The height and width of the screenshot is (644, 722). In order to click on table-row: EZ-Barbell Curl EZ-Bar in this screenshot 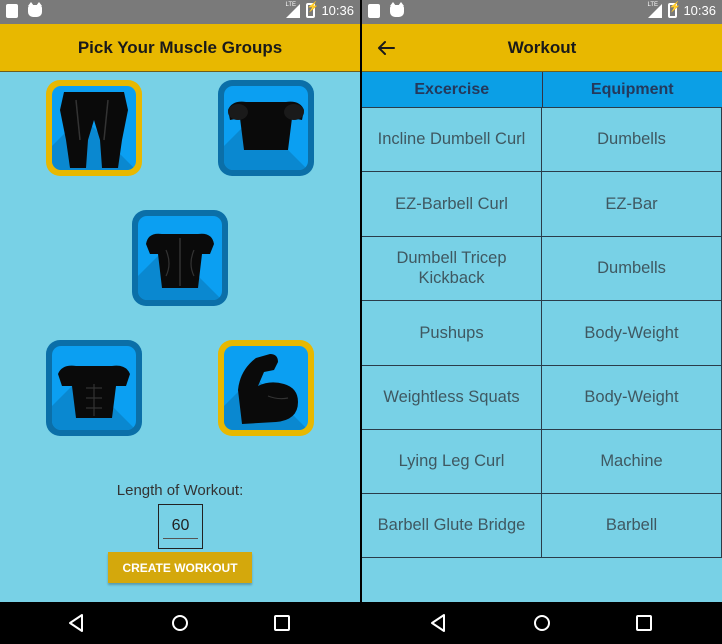, I will do `click(542, 203)`.